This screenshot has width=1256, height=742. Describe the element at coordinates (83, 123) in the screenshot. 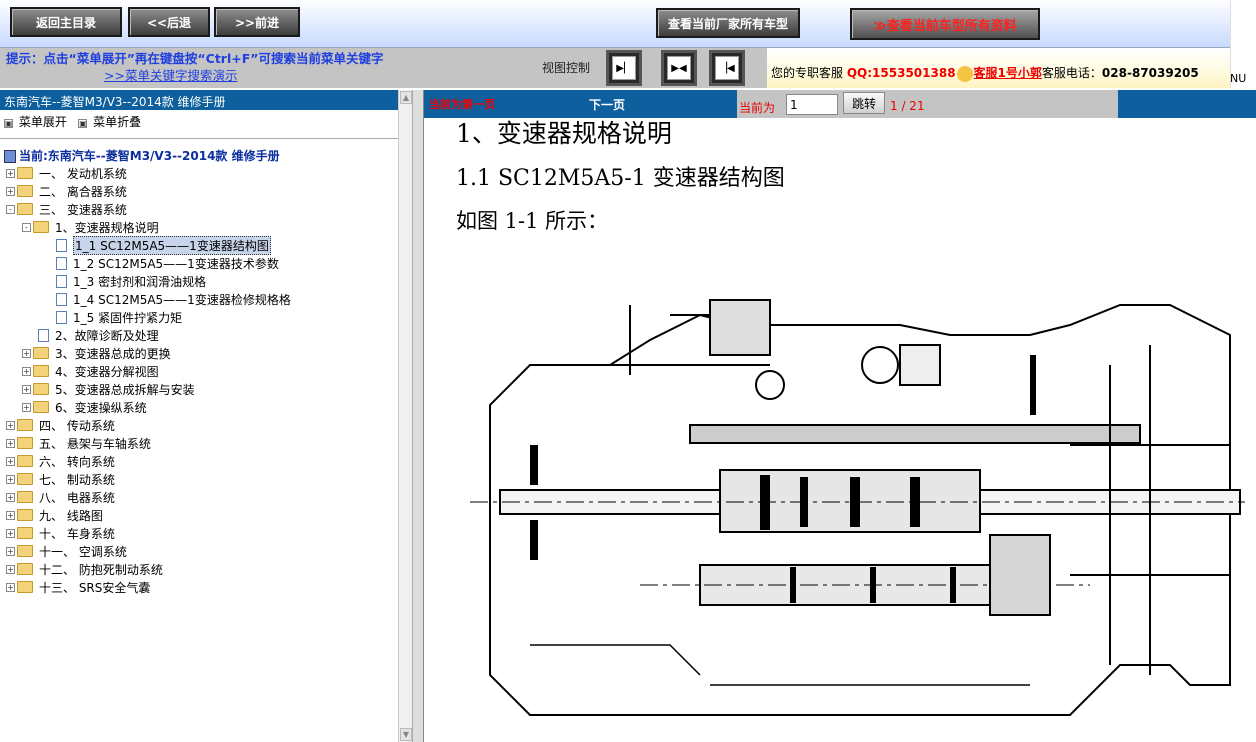

I see `collapse-icon: ▣` at that location.